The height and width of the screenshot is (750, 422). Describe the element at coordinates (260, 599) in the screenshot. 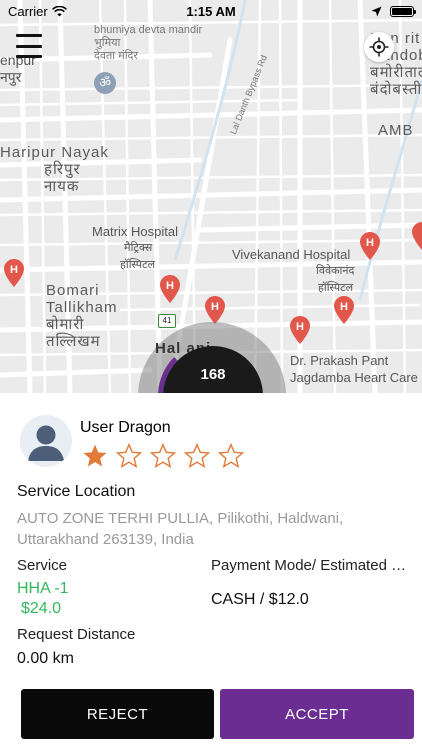

I see `payment-value: CASH / $12.0` at that location.